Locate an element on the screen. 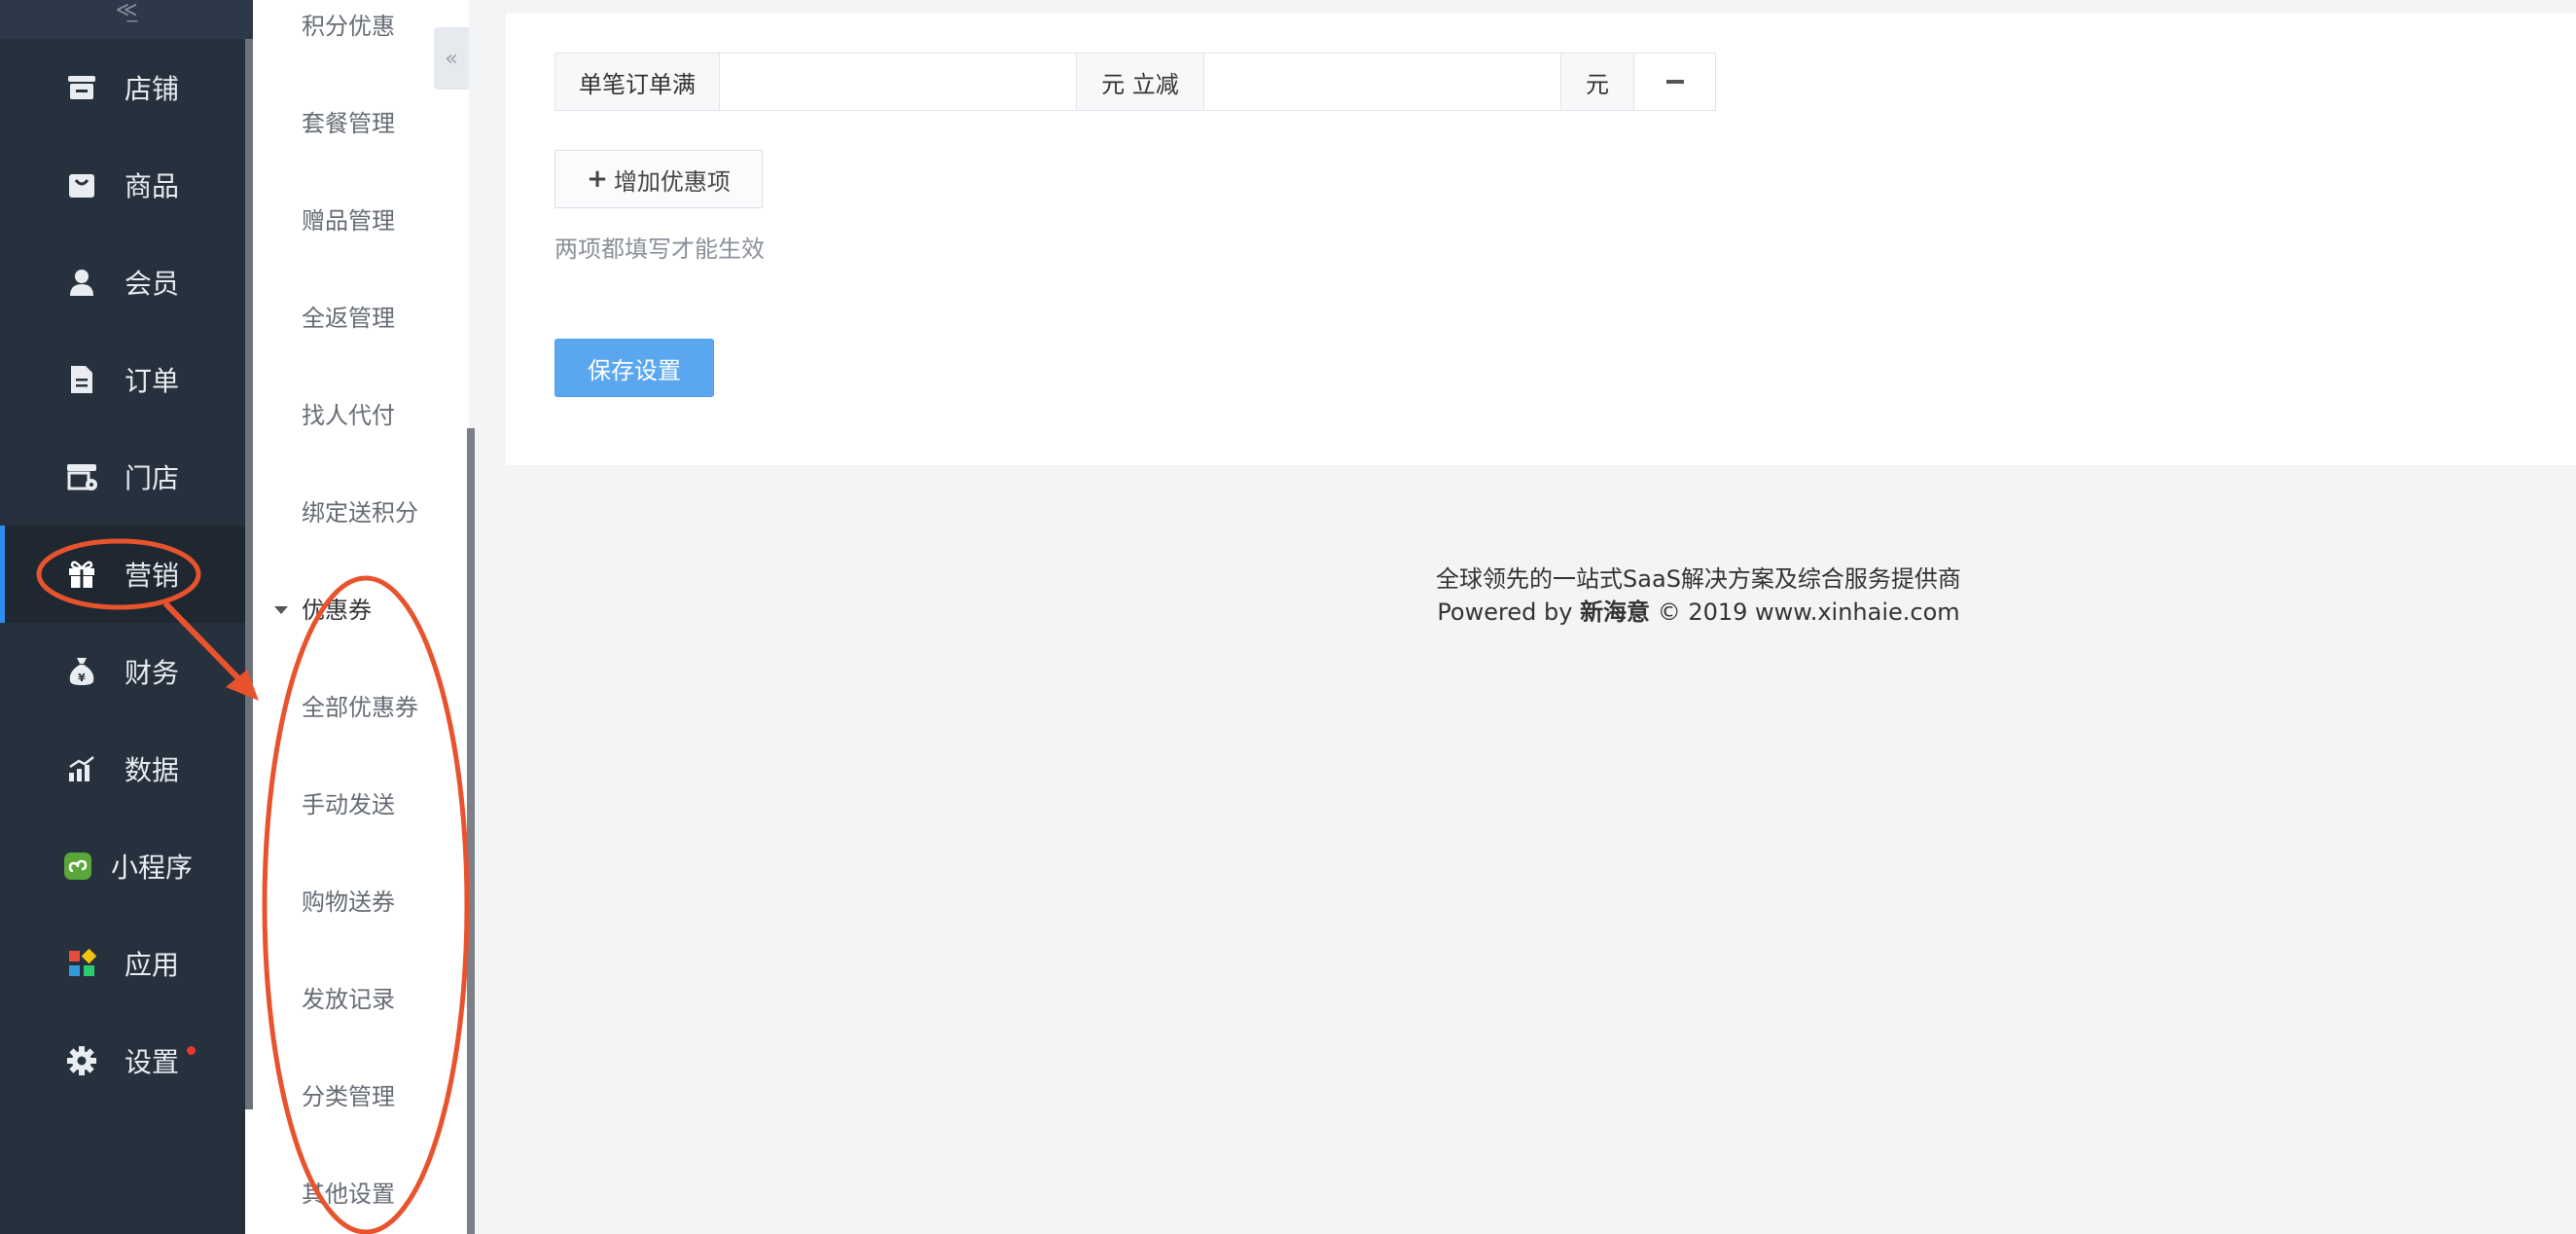 Image resolution: width=2576 pixels, height=1234 pixels. submenu-item: 购物送券 is located at coordinates (348, 903).